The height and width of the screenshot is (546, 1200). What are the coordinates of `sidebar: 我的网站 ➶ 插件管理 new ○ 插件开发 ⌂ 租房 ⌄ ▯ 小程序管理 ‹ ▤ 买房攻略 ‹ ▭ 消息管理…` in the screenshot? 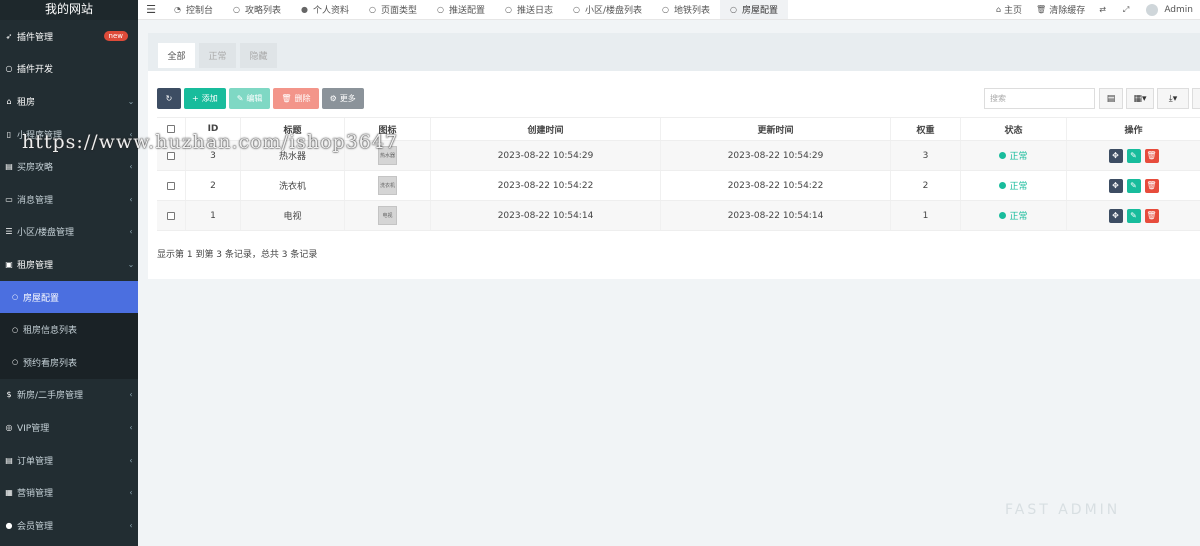 It's located at (69, 273).